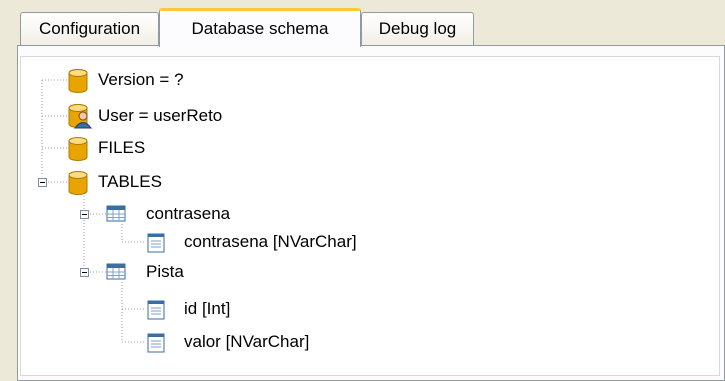 The height and width of the screenshot is (381, 725). I want to click on tree-node-column: valor [NVarChar], so click(296, 342).